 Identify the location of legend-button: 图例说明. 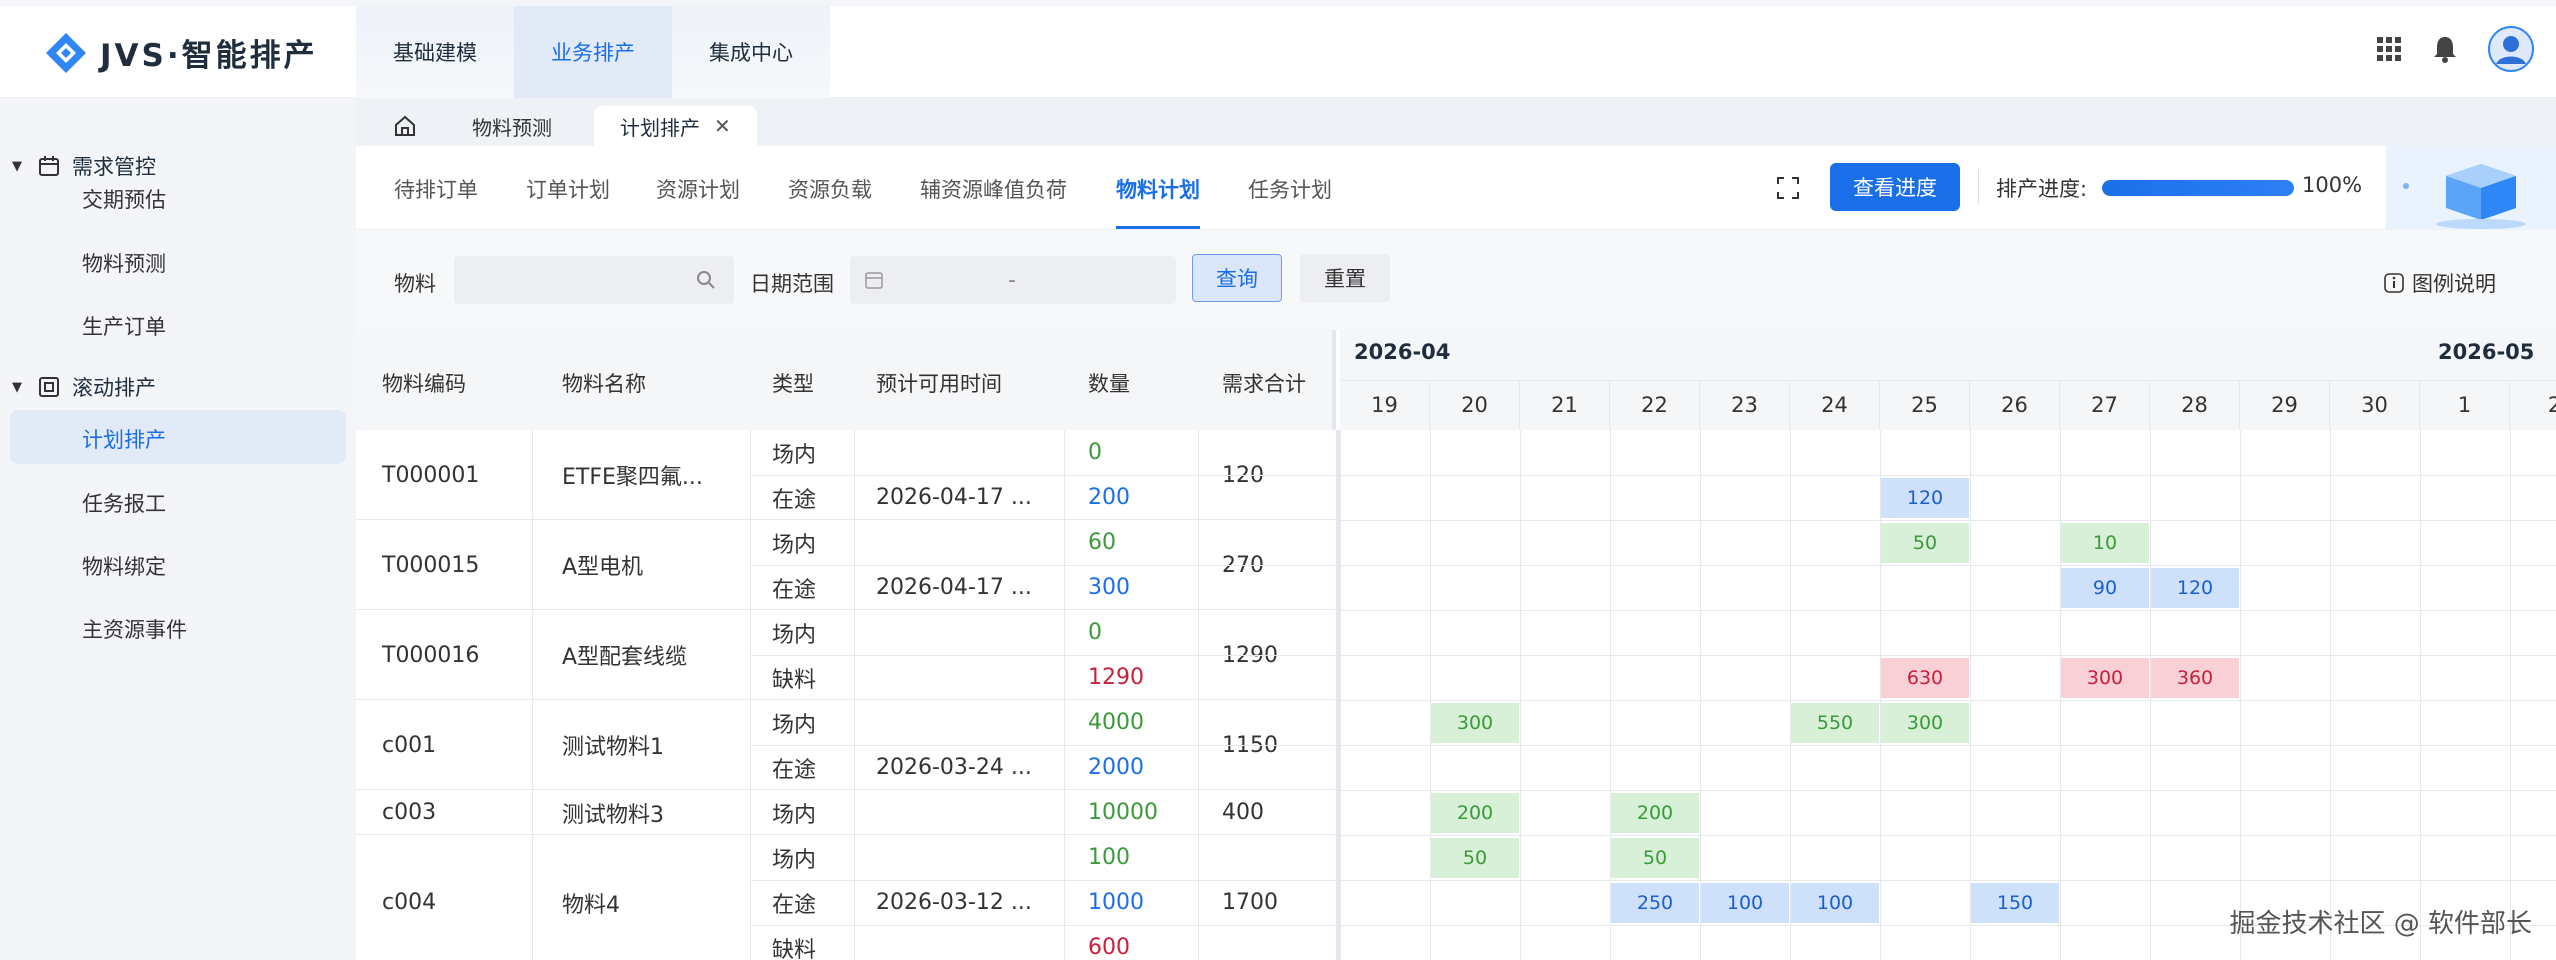
(2440, 283).